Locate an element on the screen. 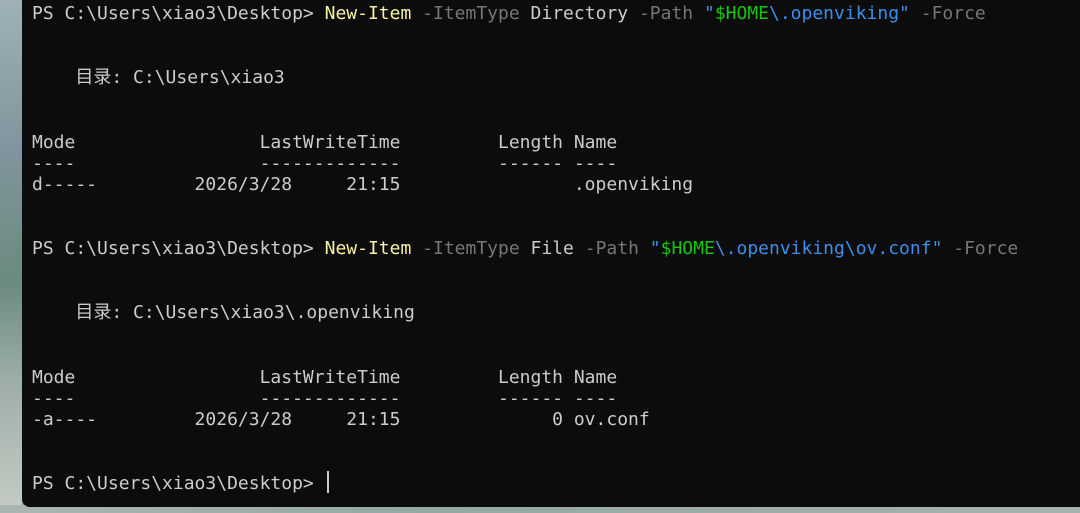 The height and width of the screenshot is (513, 1080). directory-label-2: 目录: C:\Users\xiao3\.openviking is located at coordinates (223, 312).